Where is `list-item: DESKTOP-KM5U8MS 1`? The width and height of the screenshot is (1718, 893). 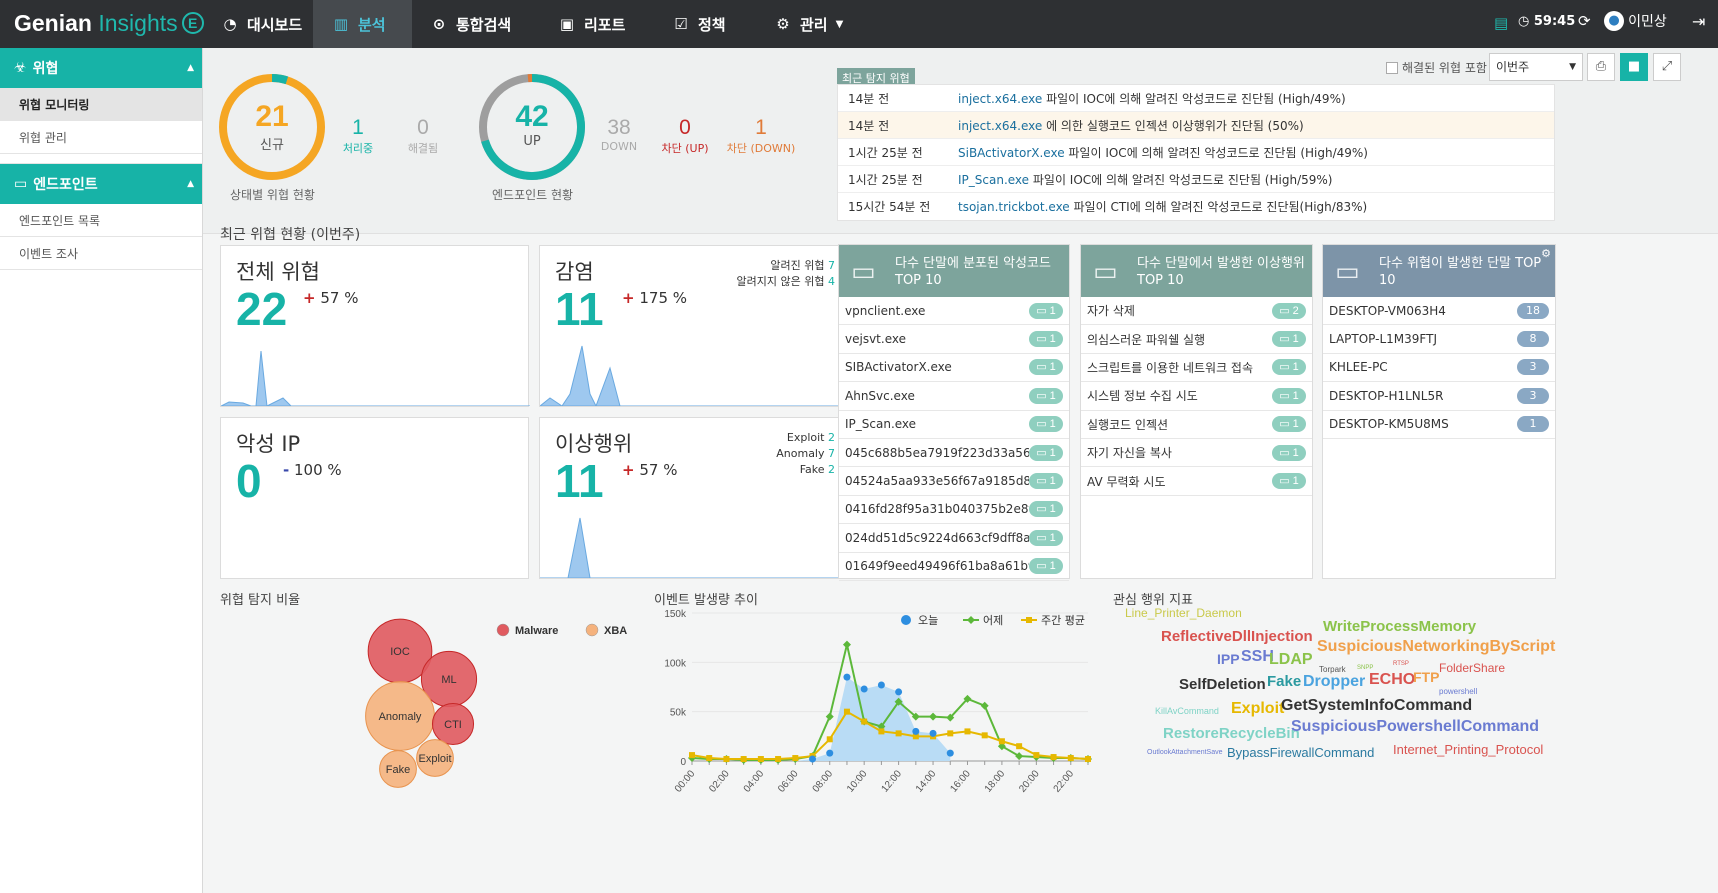
list-item: DESKTOP-KM5U8MS 1 is located at coordinates (1439, 425).